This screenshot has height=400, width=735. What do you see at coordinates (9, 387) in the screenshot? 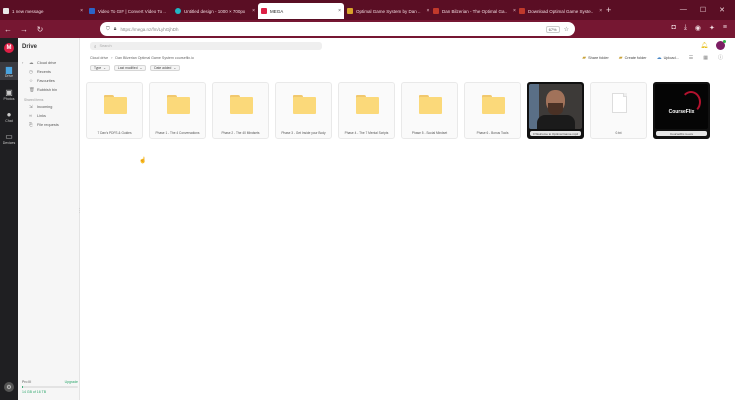
I see `settings-icon: ⚙` at bounding box center [9, 387].